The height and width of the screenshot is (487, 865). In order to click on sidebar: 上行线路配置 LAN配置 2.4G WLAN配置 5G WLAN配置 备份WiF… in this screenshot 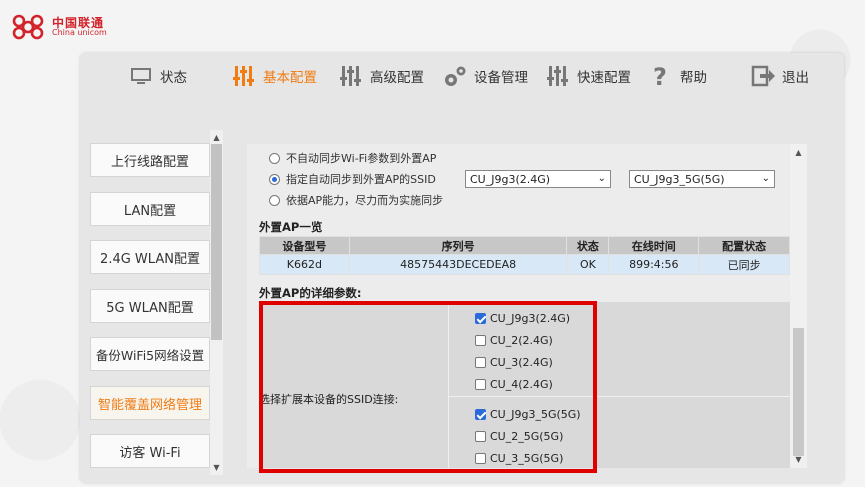, I will do `click(154, 302)`.